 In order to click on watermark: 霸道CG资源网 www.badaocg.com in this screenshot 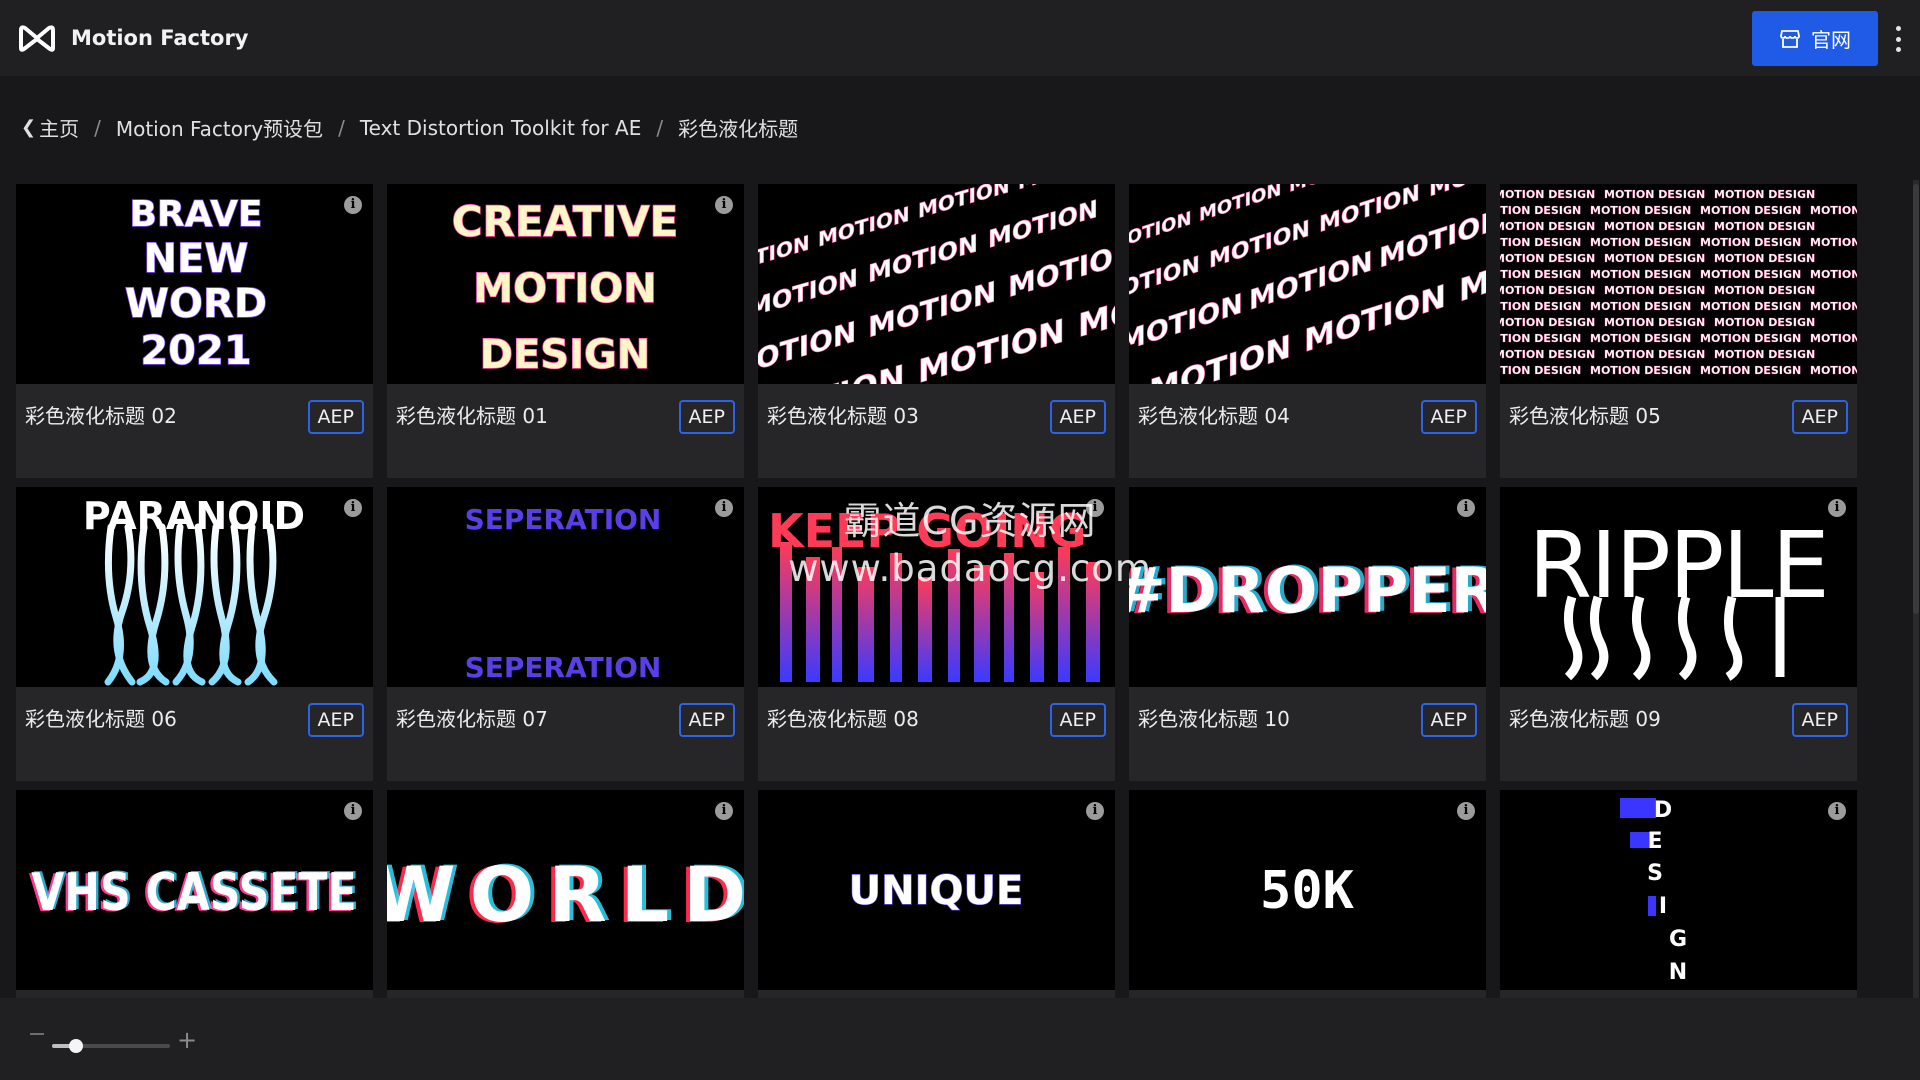, I will do `click(970, 540)`.